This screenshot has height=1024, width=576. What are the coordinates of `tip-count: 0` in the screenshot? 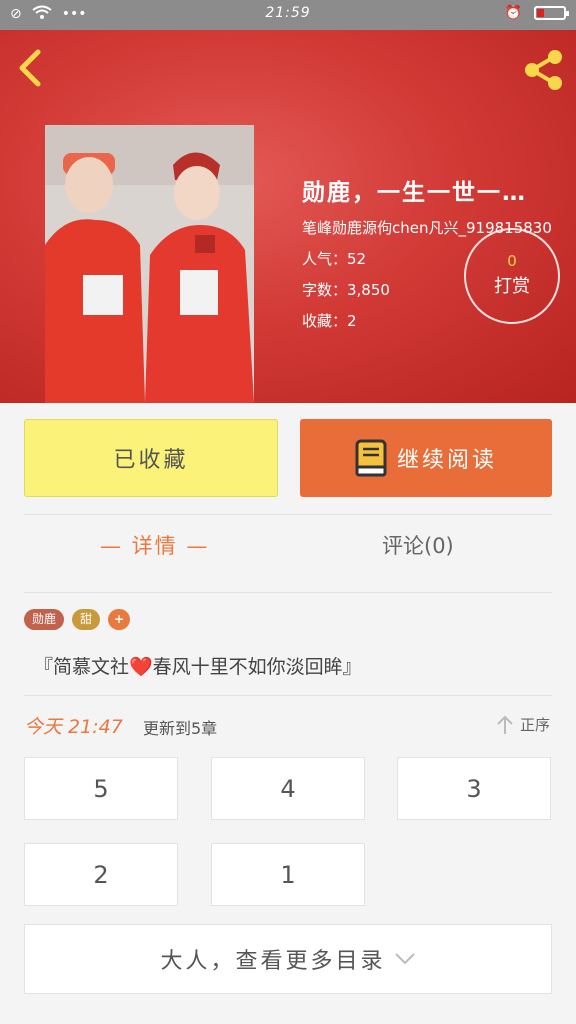 It's located at (512, 261).